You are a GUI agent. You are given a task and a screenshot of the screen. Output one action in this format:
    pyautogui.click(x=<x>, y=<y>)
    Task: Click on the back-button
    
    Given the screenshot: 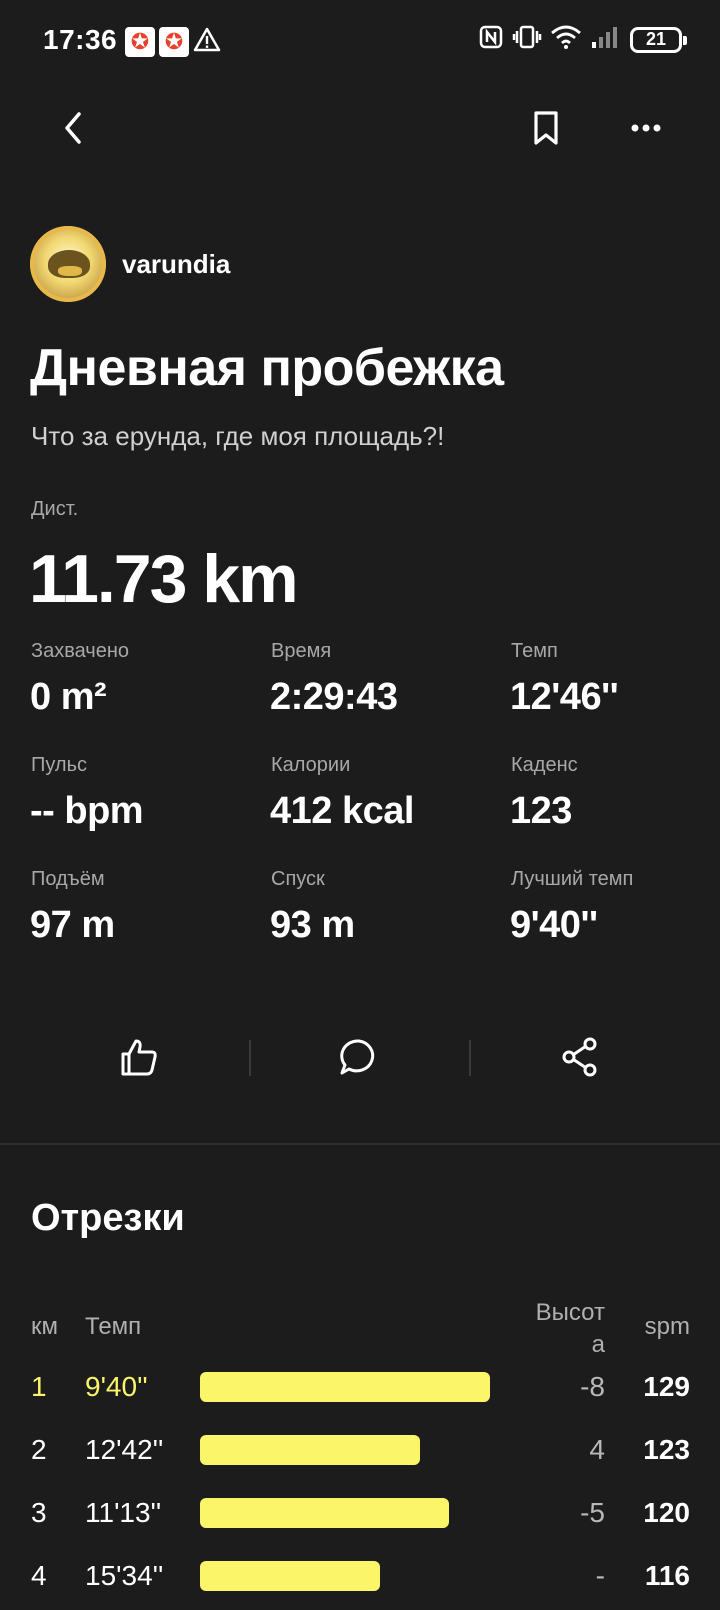 What is the action you would take?
    pyautogui.click(x=74, y=128)
    